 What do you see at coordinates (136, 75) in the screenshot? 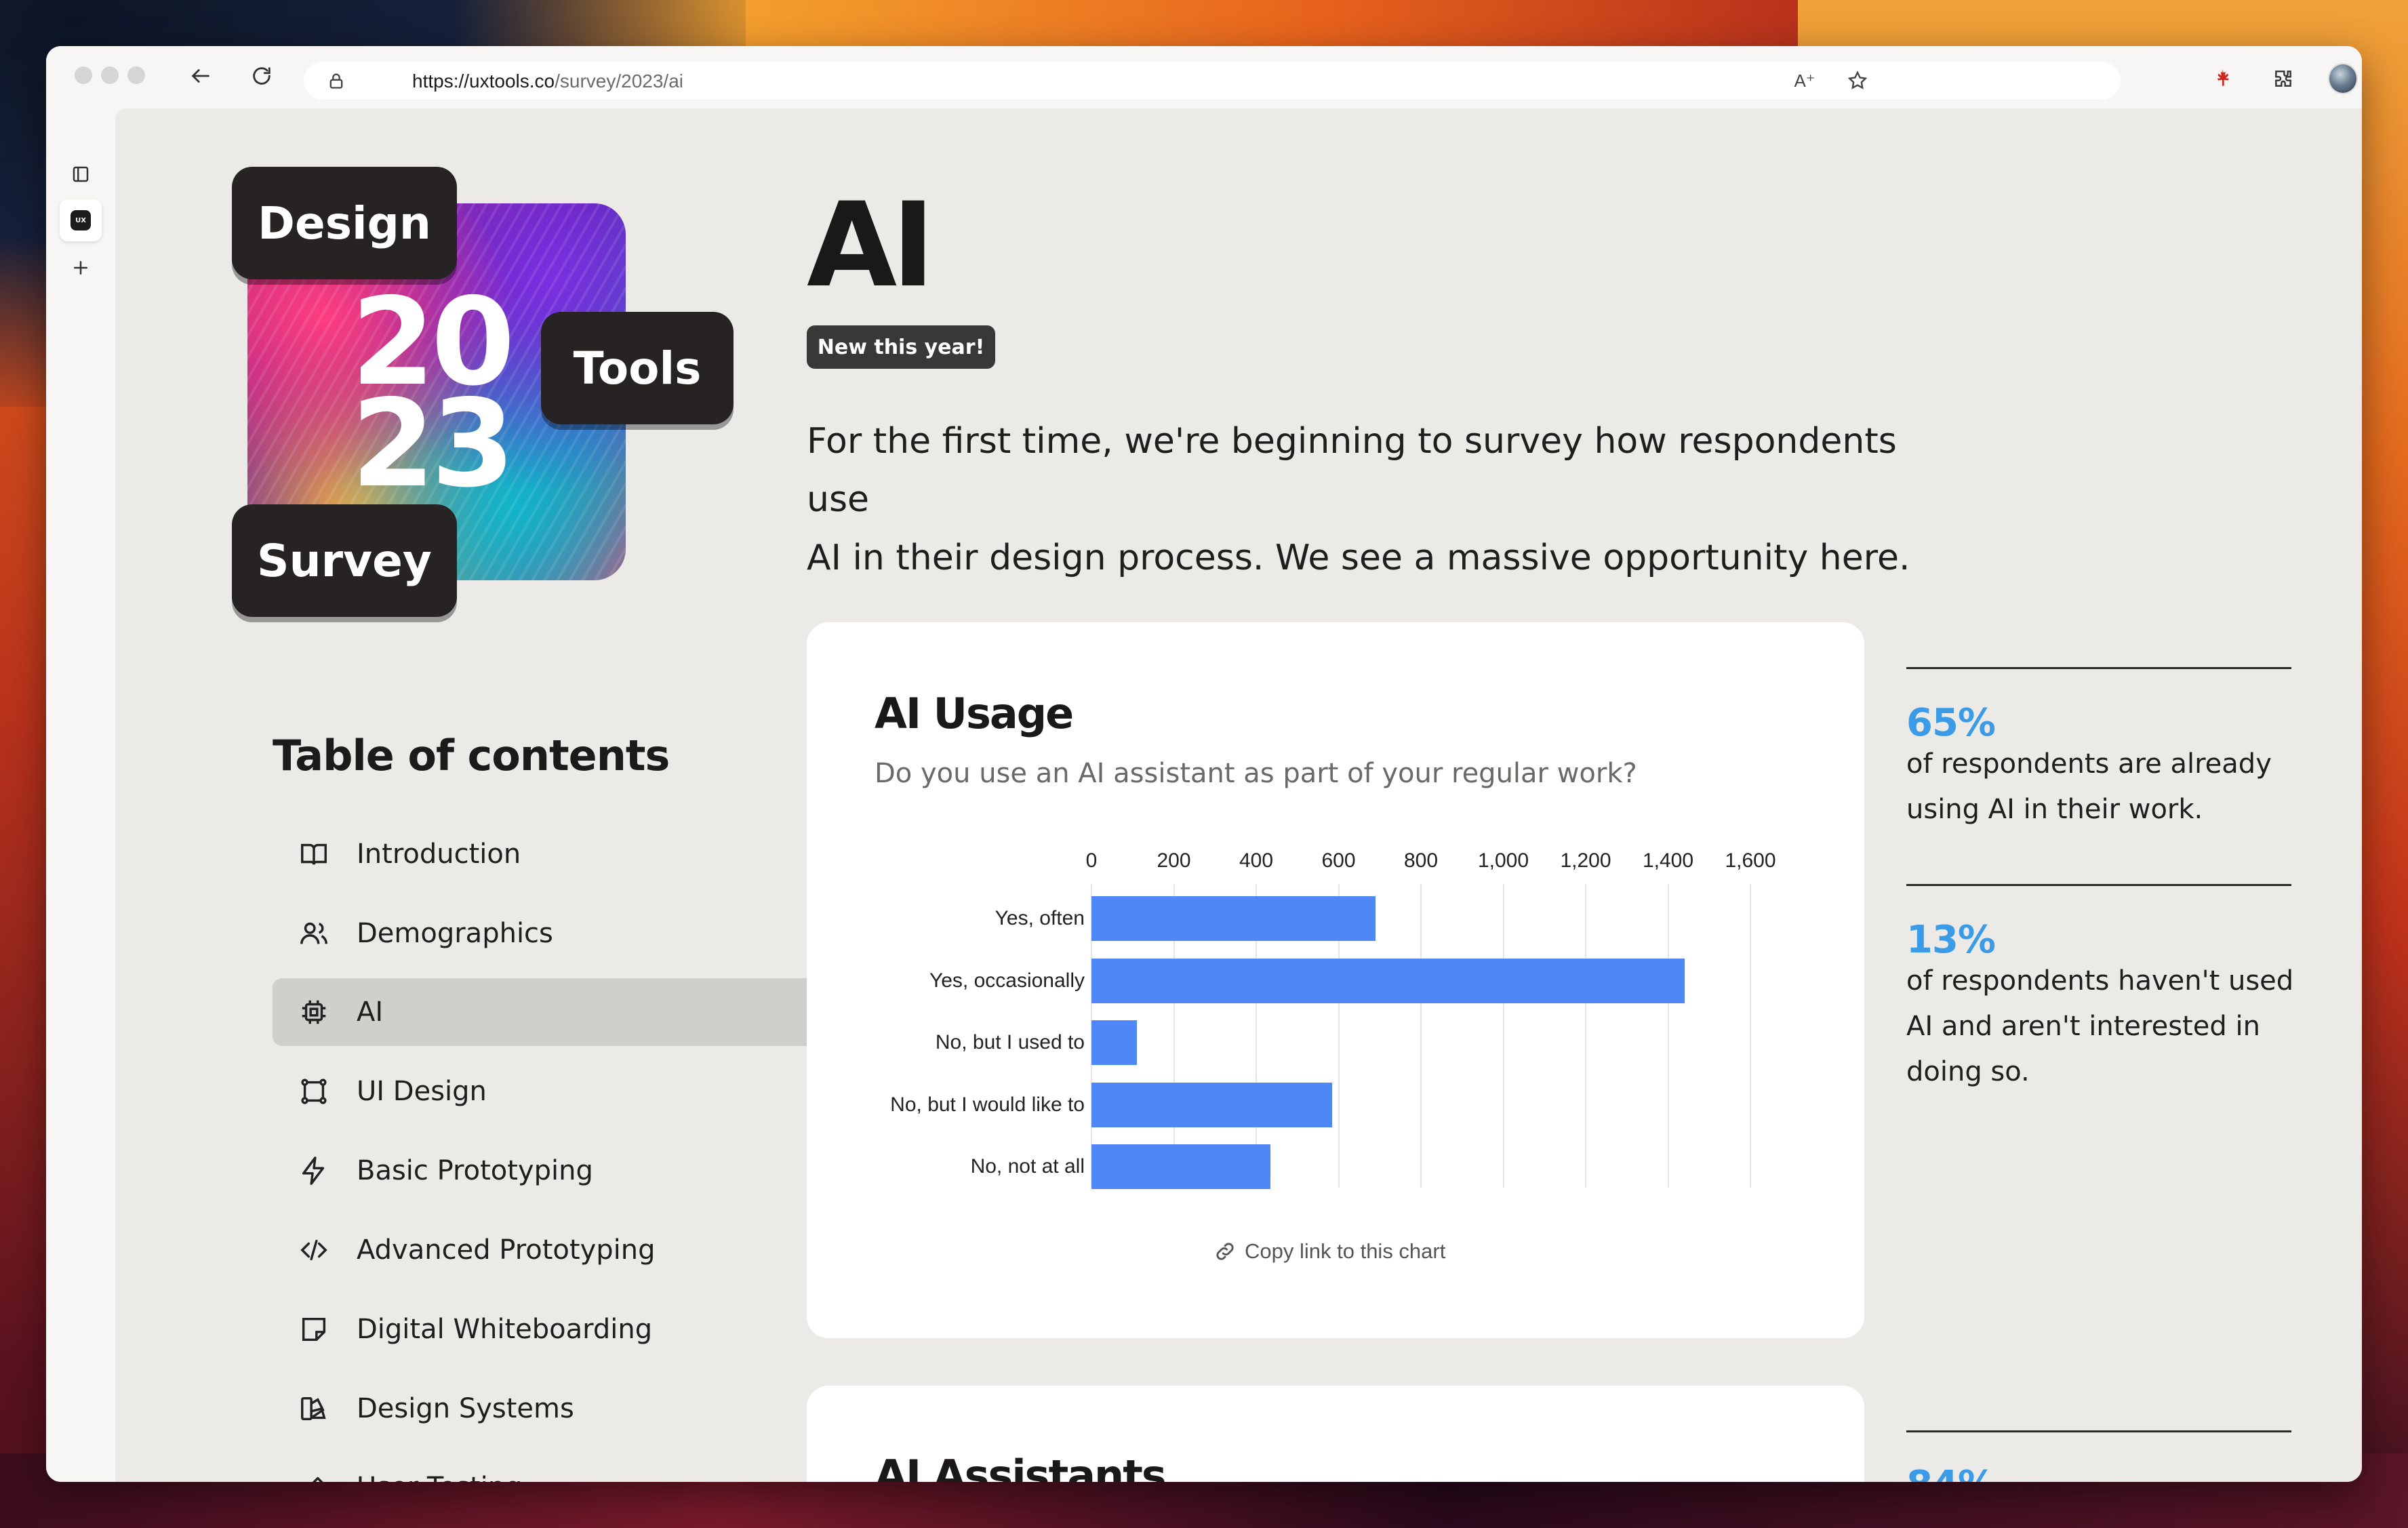
I see `zoom-window-button` at bounding box center [136, 75].